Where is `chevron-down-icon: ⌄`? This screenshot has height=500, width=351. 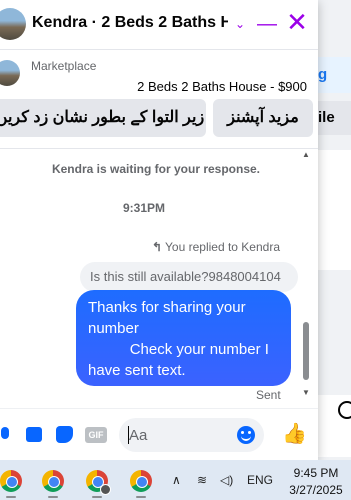 chevron-down-icon: ⌄ is located at coordinates (240, 24).